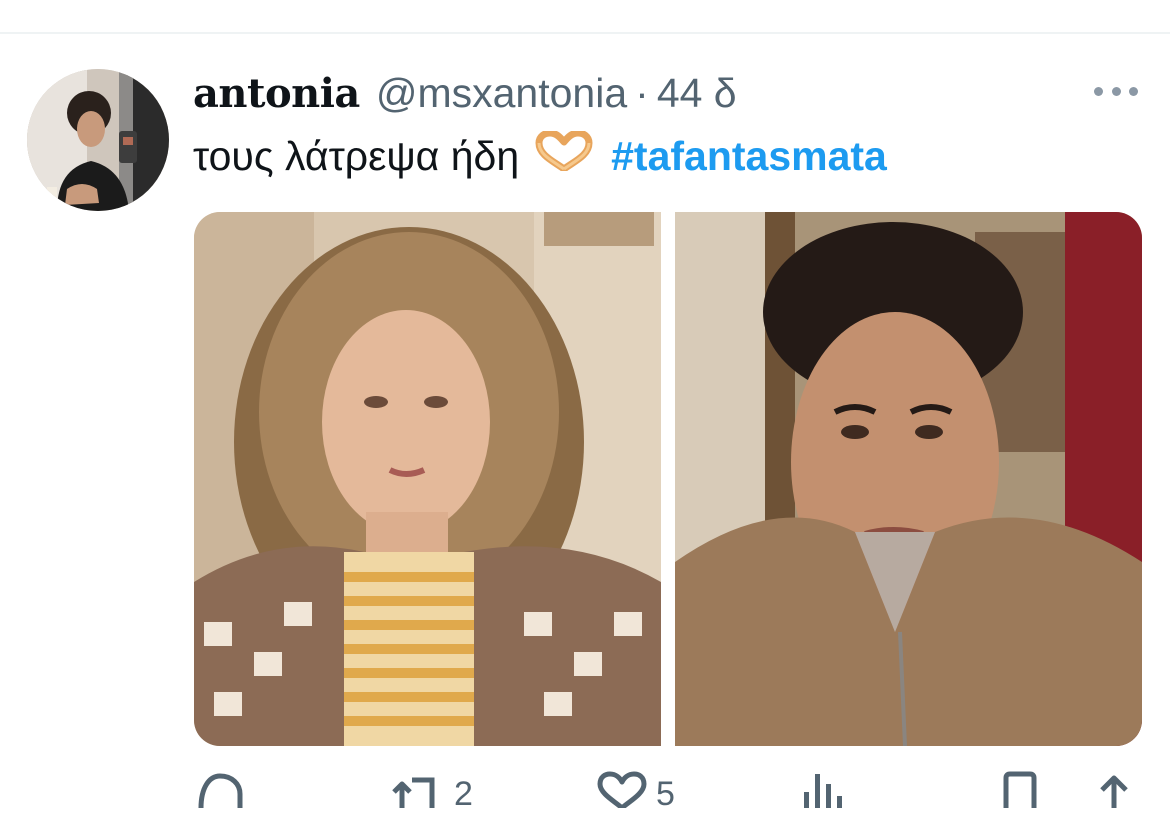 This screenshot has width=1170, height=814. What do you see at coordinates (276, 93) in the screenshot?
I see `display-name: antonia` at bounding box center [276, 93].